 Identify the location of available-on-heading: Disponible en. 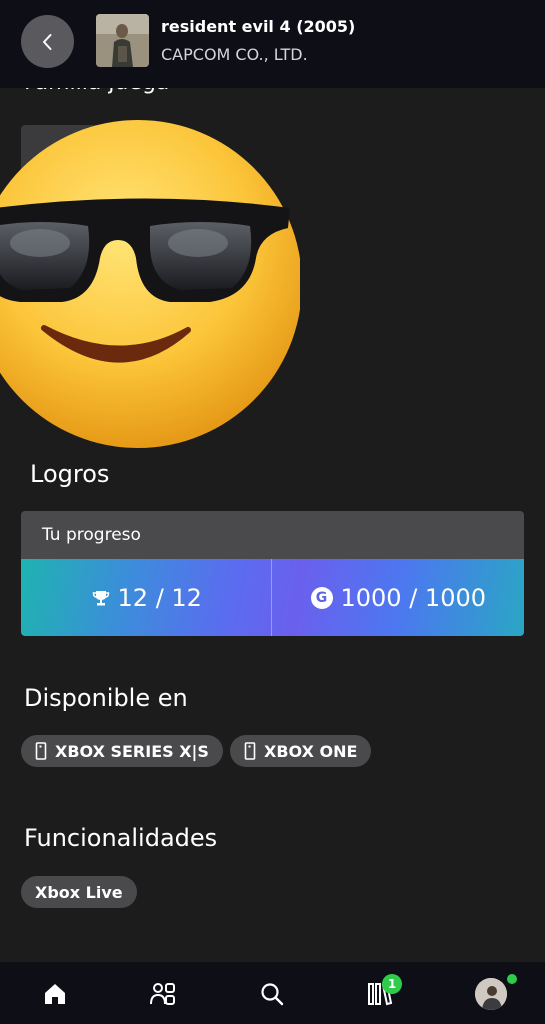
(106, 698).